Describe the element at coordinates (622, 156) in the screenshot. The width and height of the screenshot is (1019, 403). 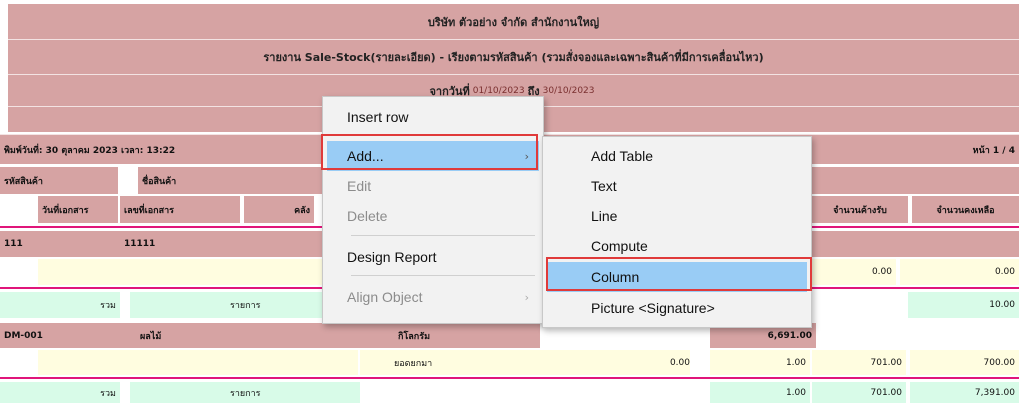
I see `submenu-item-label: Add Table` at that location.